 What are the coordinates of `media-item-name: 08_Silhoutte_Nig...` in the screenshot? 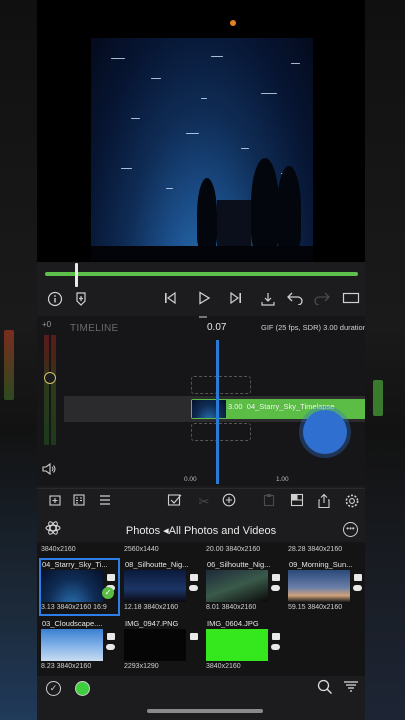 It's located at (157, 564).